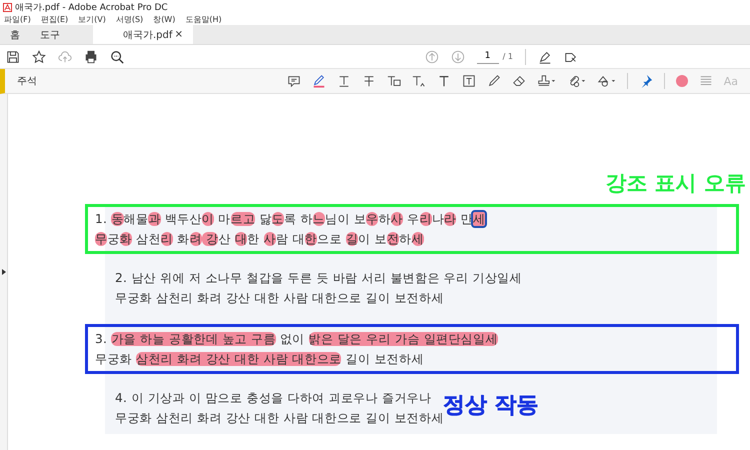 This screenshot has width=750, height=450. Describe the element at coordinates (487, 57) in the screenshot. I see `page-number-field: 1` at that location.